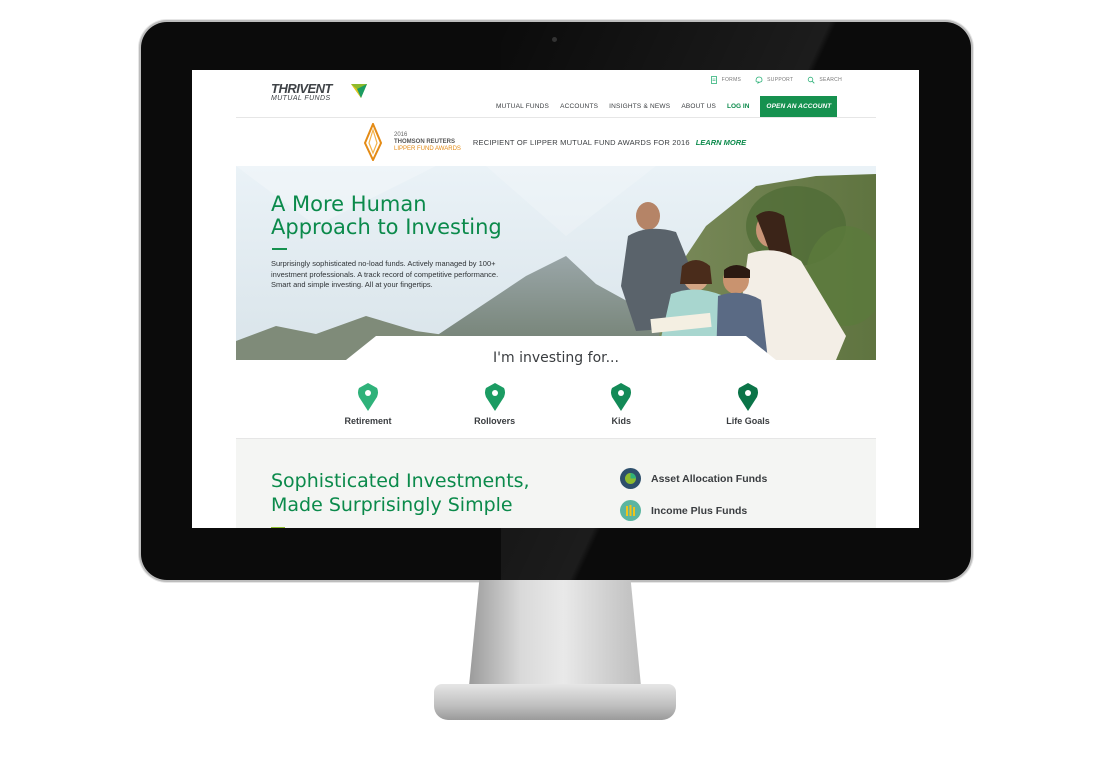  I want to click on utility-search-link: SEARCH, so click(824, 80).